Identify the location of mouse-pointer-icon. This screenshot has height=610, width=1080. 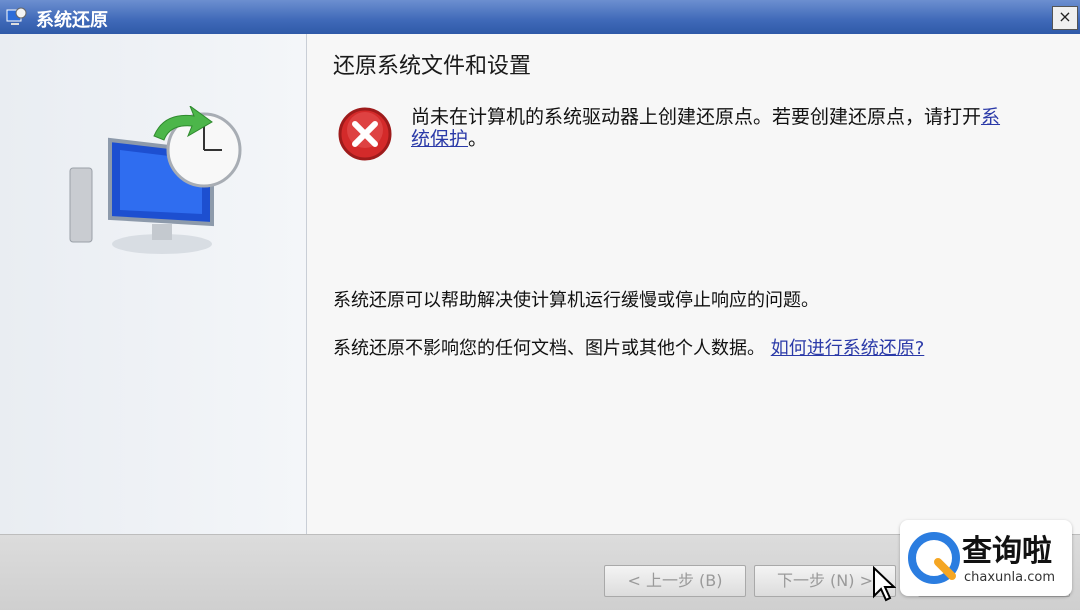
(884, 584).